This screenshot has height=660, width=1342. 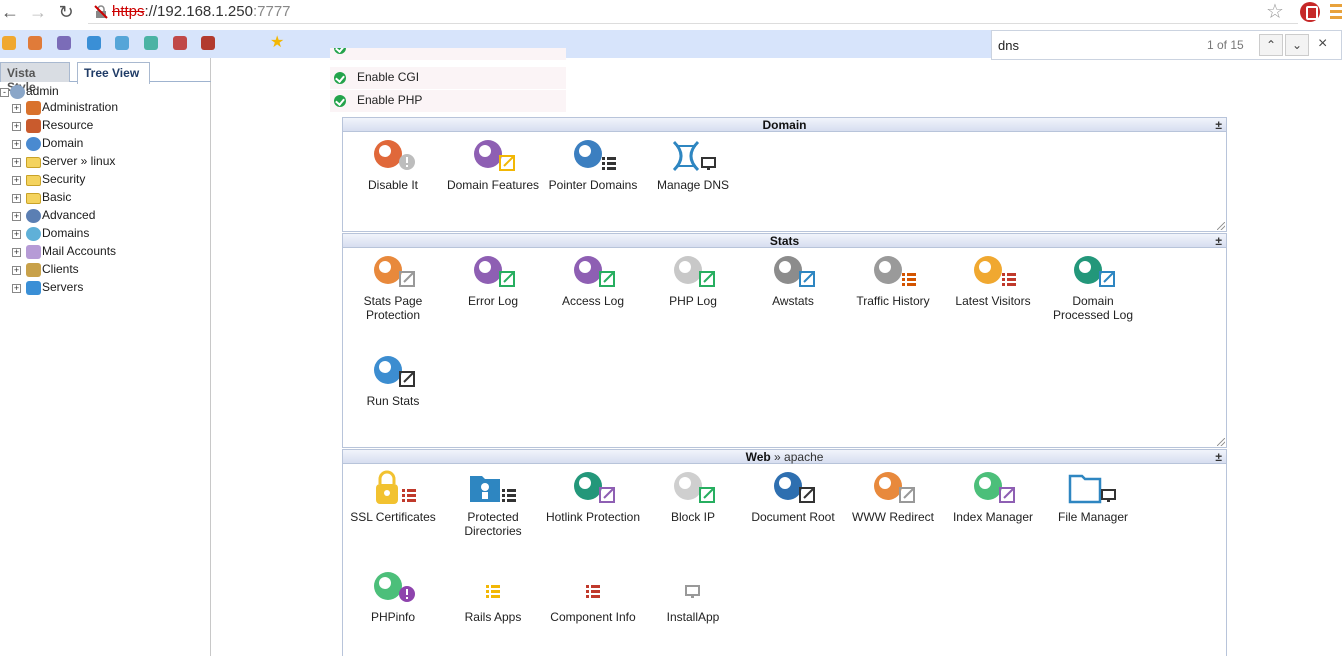 What do you see at coordinates (1310, 12) in the screenshot?
I see `adblock-icon` at bounding box center [1310, 12].